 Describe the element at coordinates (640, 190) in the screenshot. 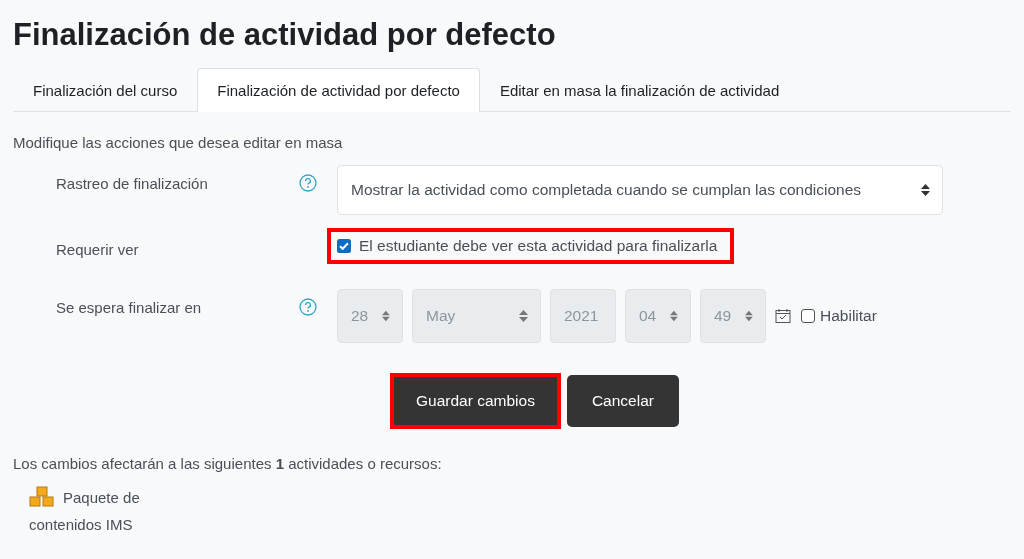

I see `completion-select: Mostrar la actividad como completada cuando se cumplan las condiciones` at that location.